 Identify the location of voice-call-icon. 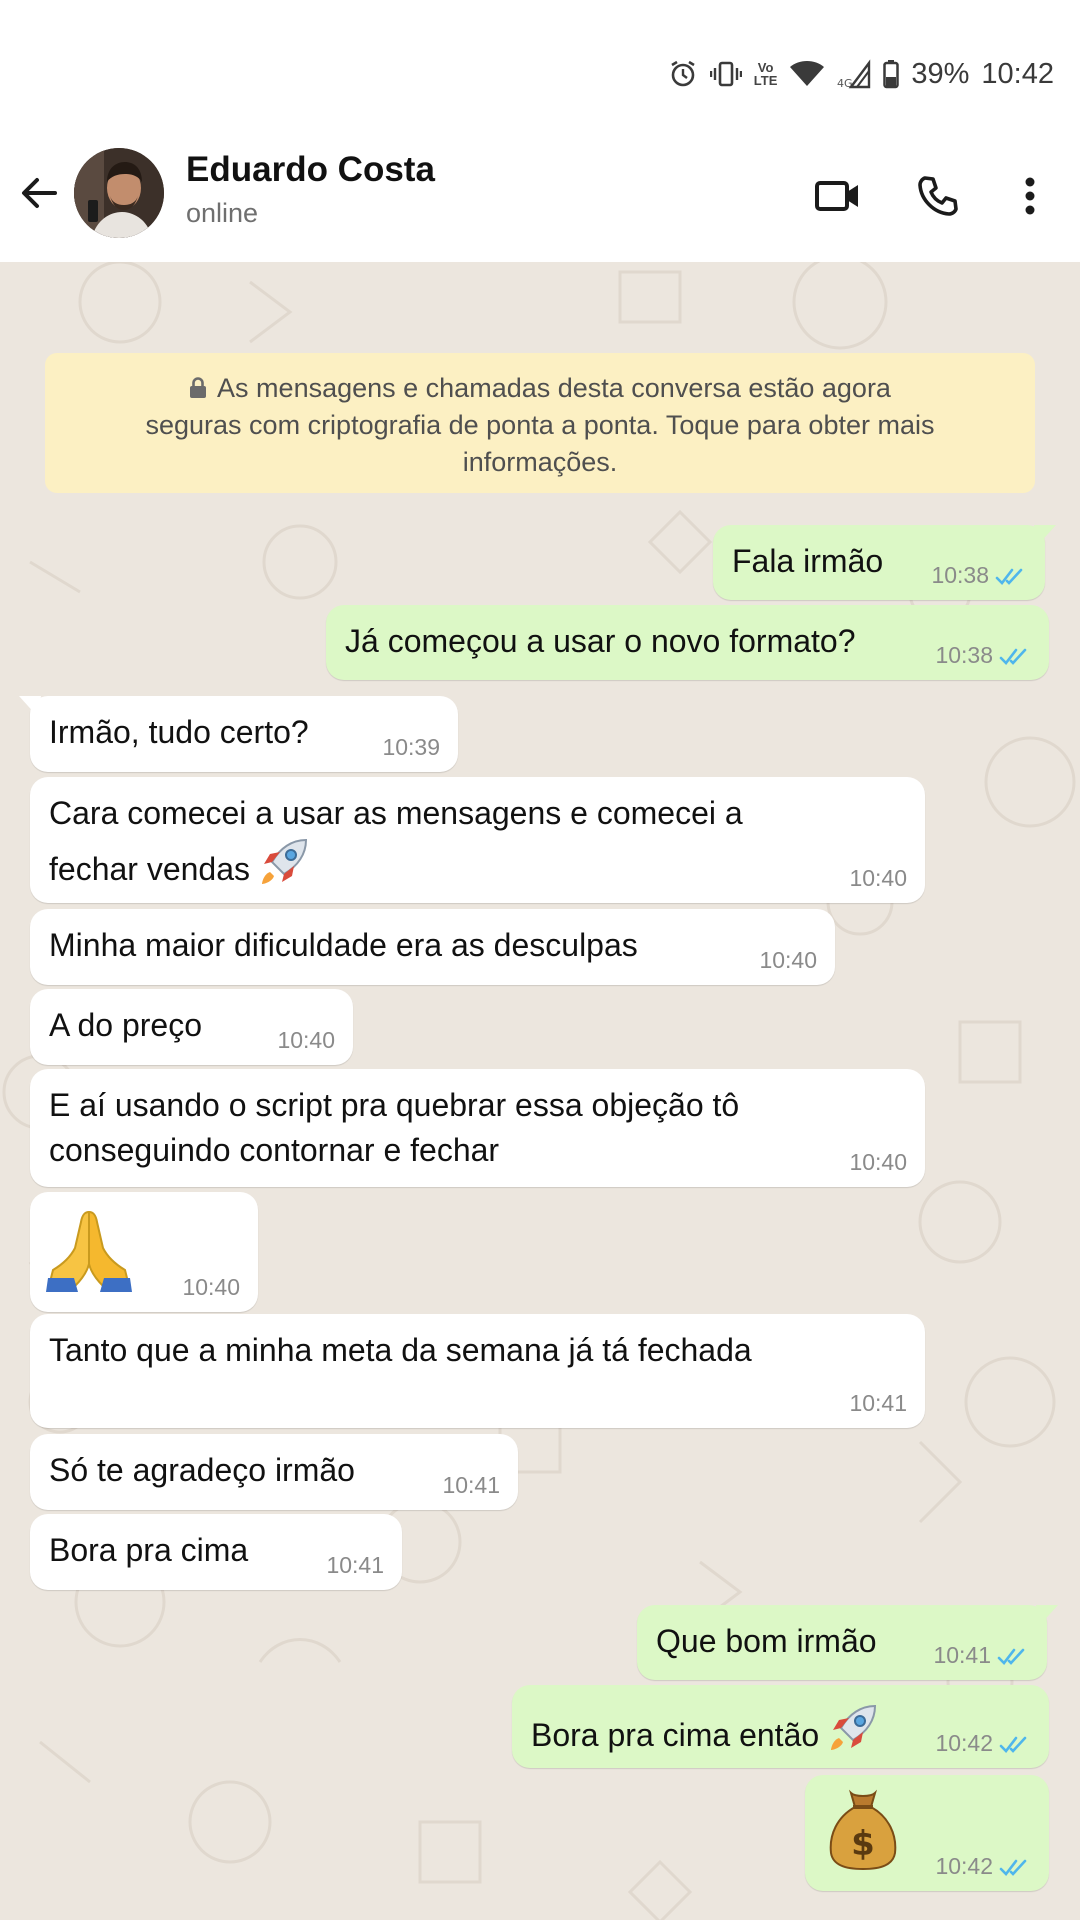
(938, 196).